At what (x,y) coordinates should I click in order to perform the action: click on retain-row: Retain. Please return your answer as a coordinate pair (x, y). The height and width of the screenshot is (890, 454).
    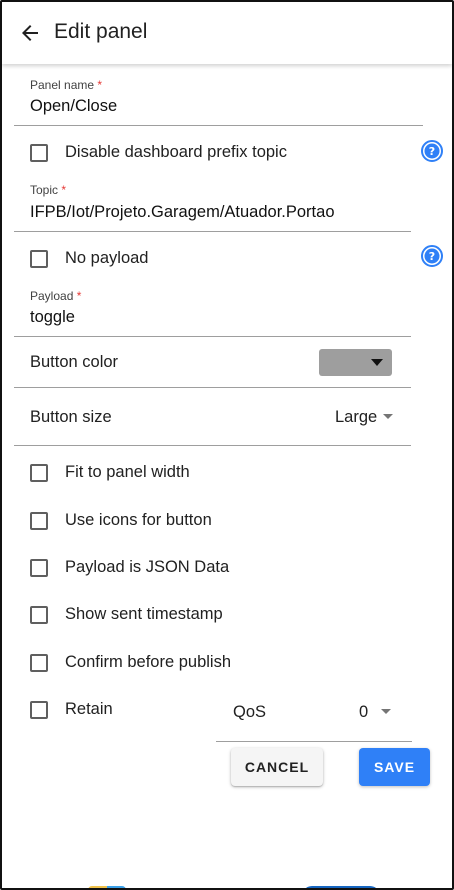
    Looking at the image, I should click on (71, 709).